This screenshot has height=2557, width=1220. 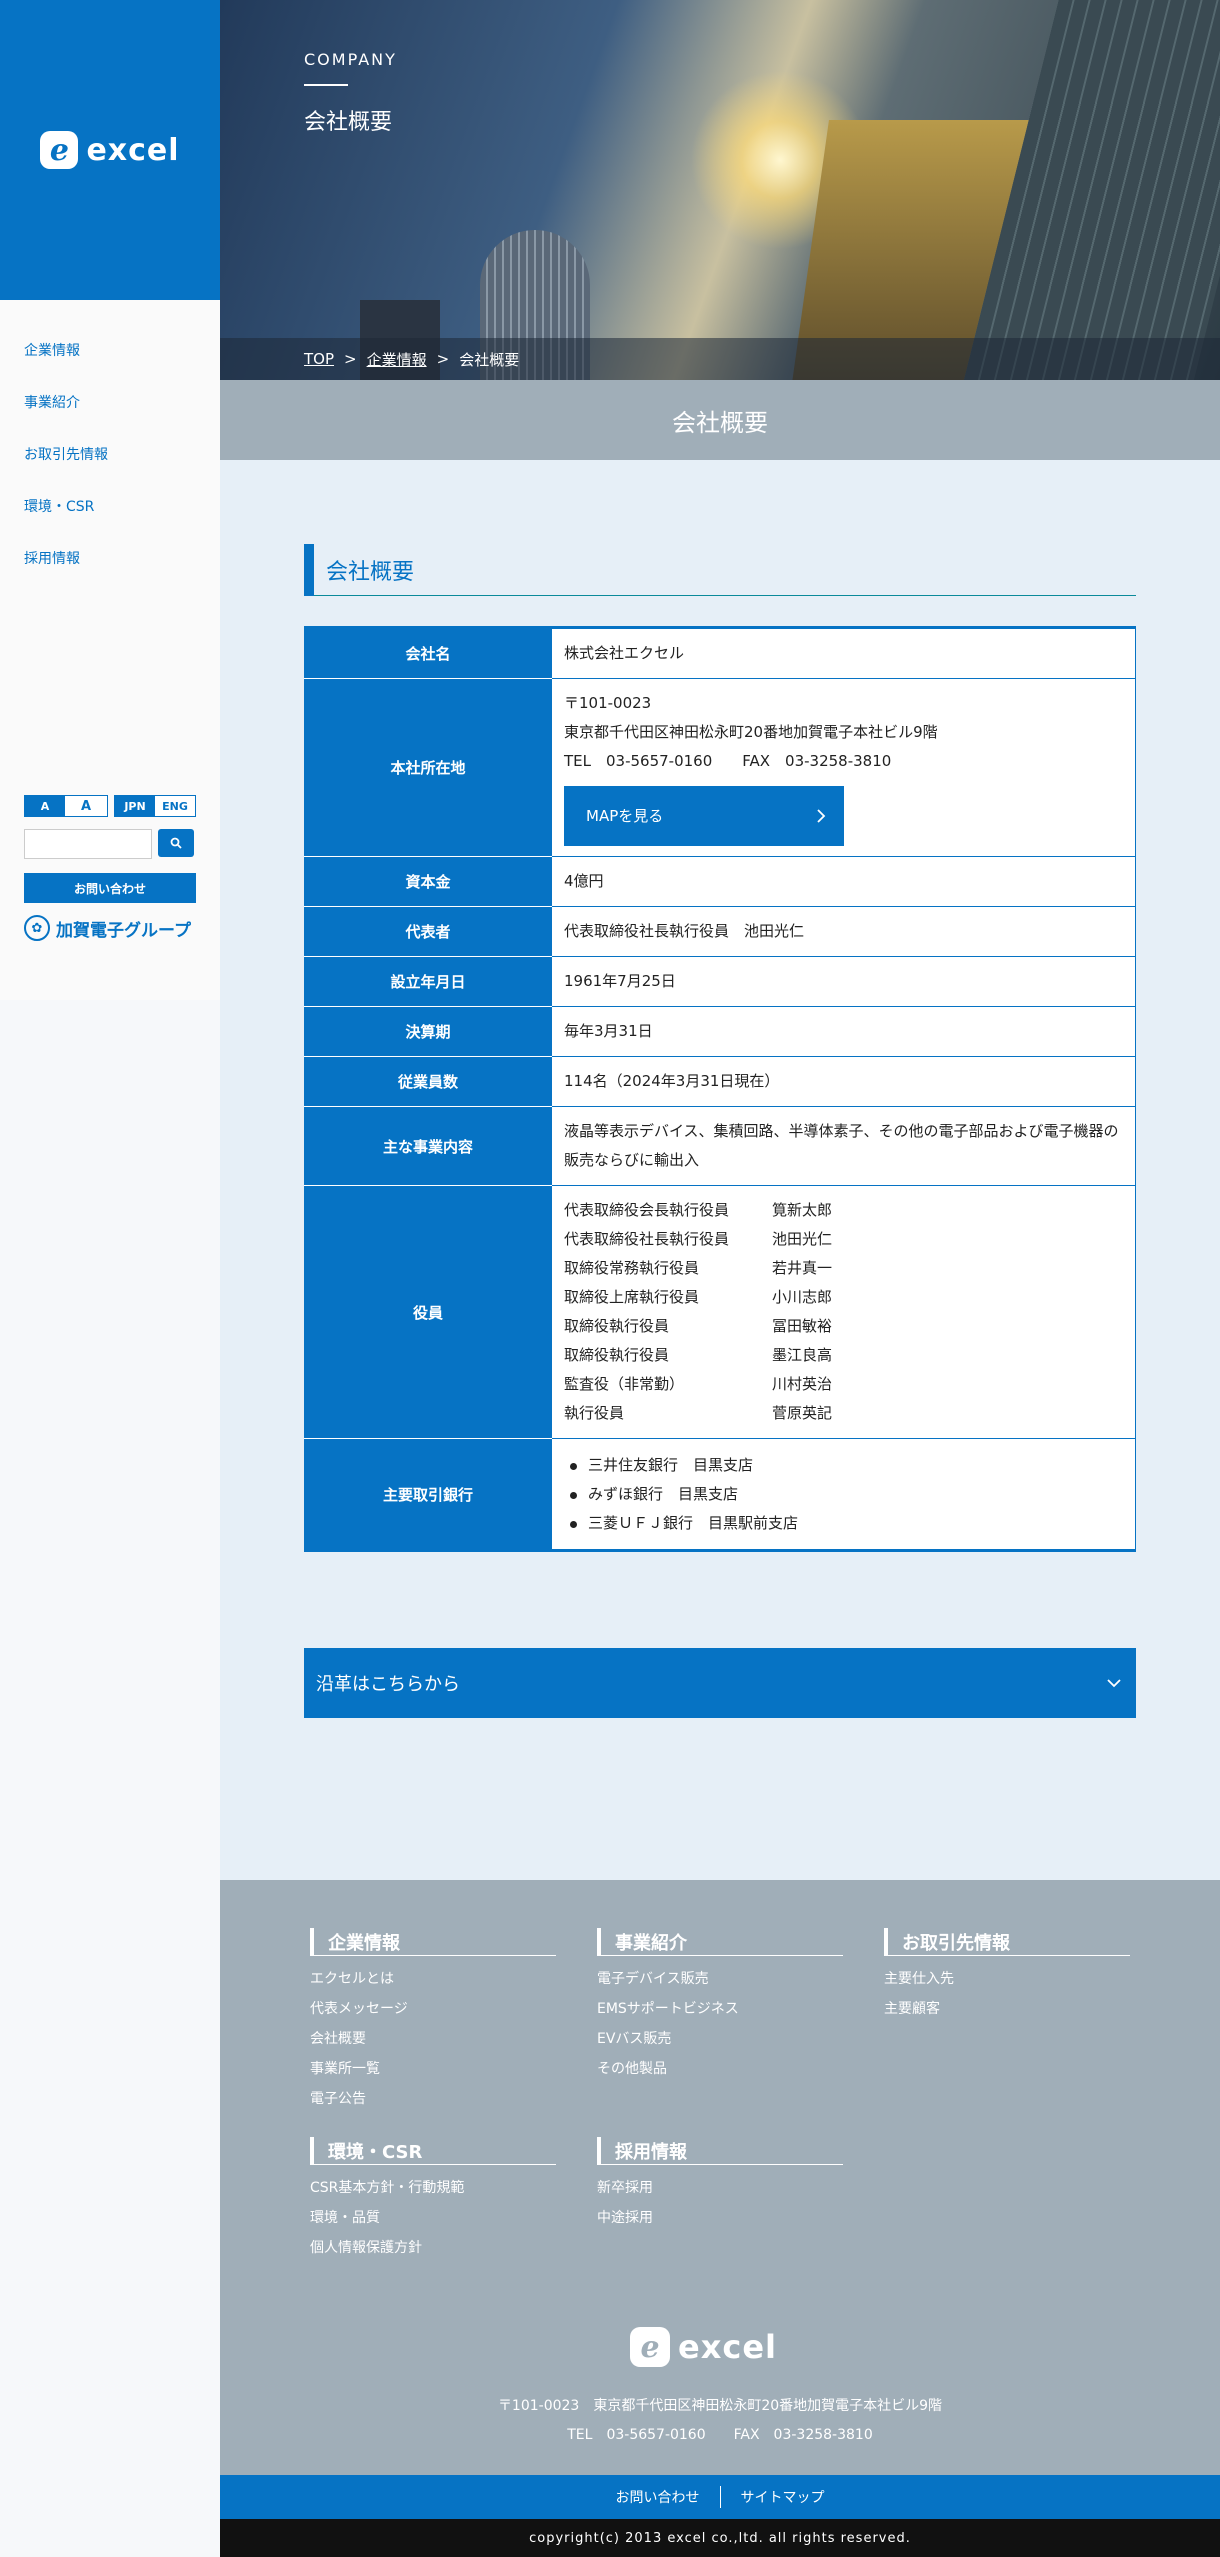 I want to click on officer-role: 取締役執行役員, so click(x=617, y=1326).